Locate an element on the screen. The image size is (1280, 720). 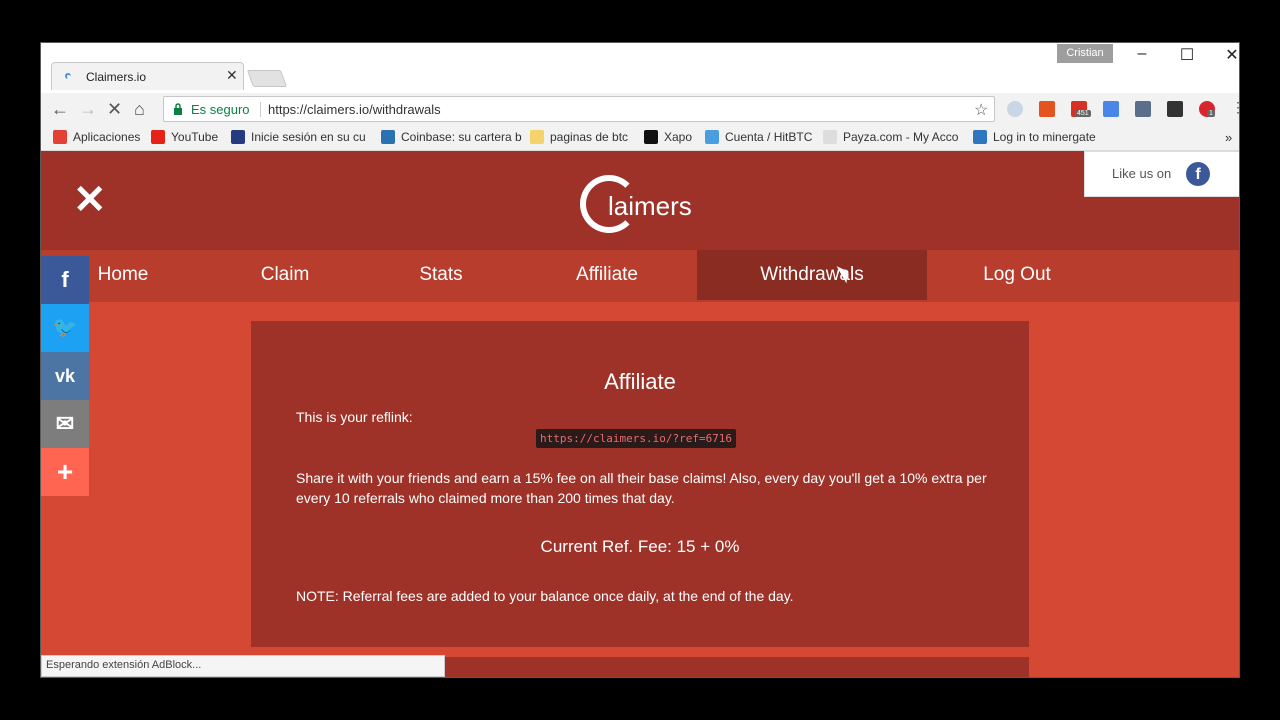
tab-close-icon: ✕ is located at coordinates (232, 75).